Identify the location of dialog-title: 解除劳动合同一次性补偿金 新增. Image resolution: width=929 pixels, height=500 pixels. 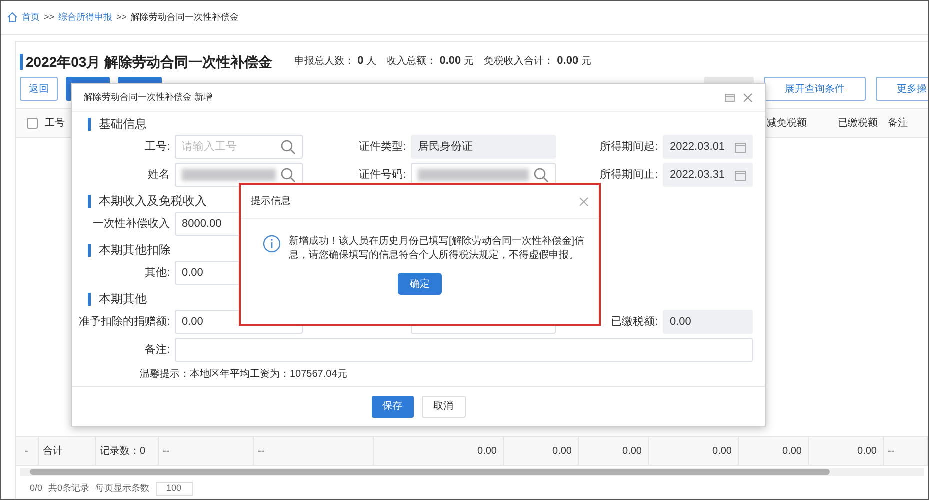
(148, 97).